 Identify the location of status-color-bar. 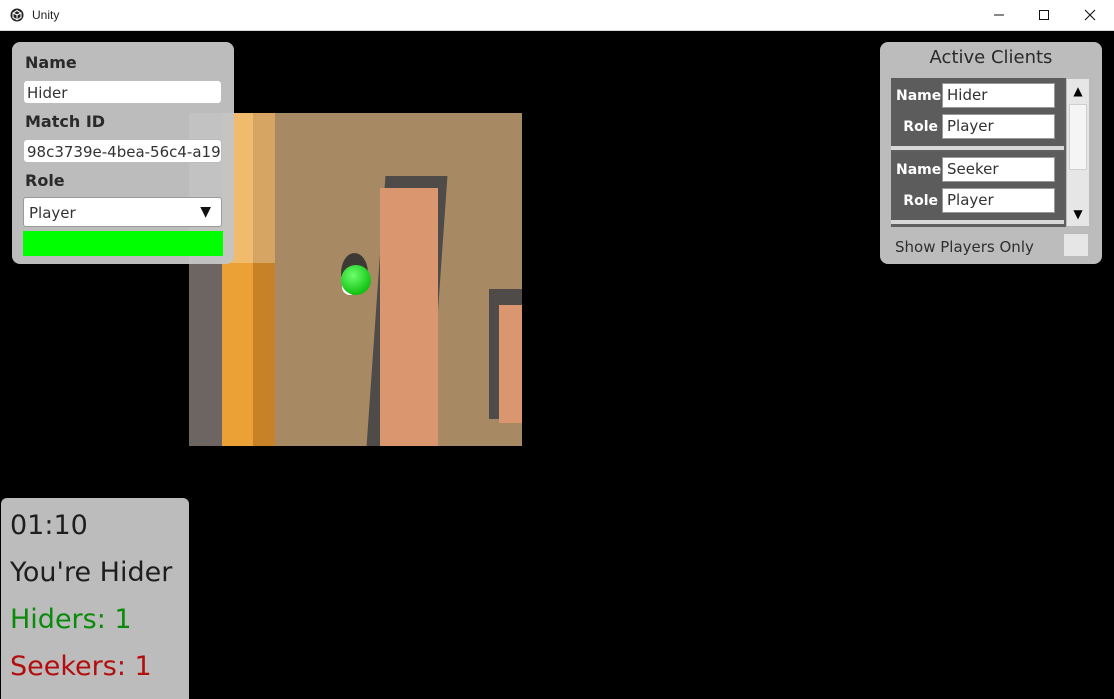
(123, 243).